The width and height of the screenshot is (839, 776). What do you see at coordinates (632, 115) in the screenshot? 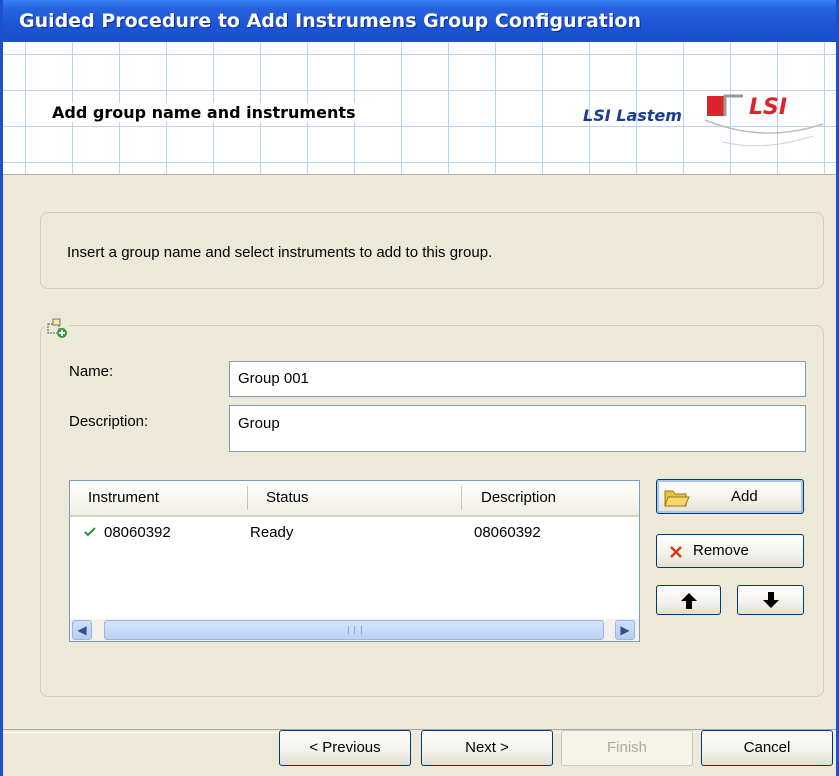
I see `brand-name: LSI Lastem` at bounding box center [632, 115].